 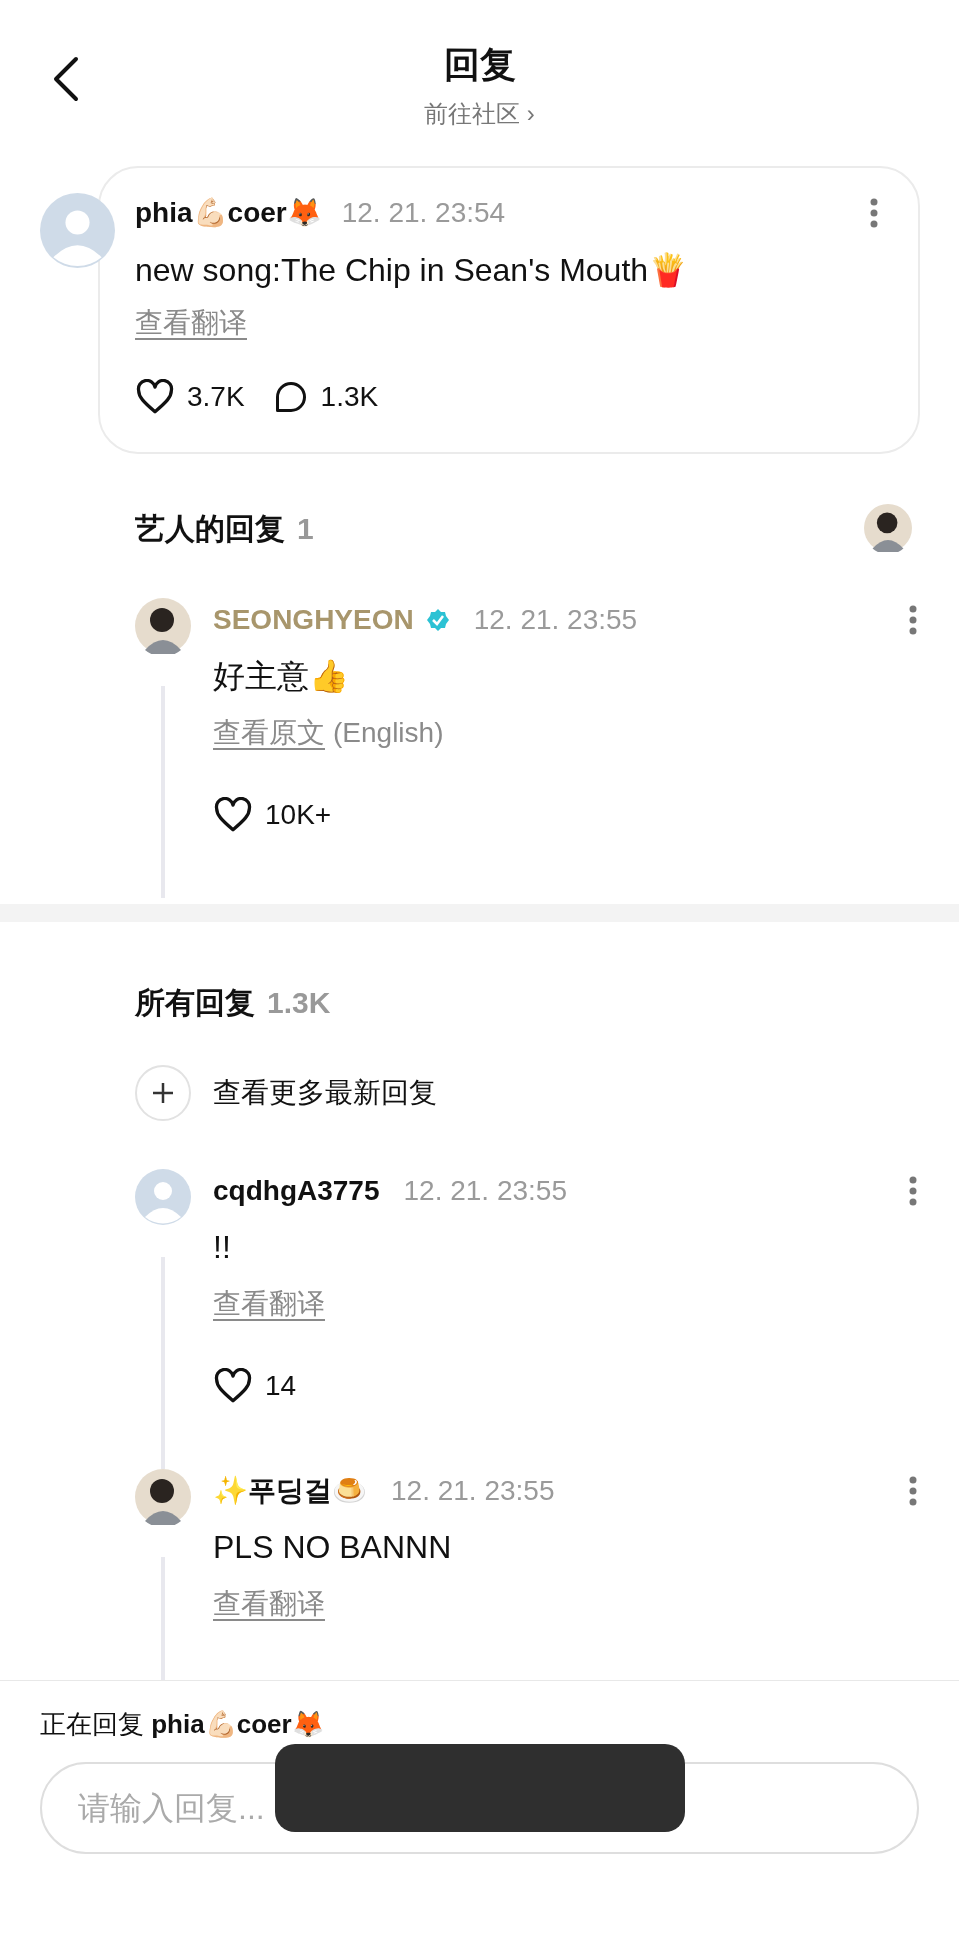 What do you see at coordinates (281, 1386) in the screenshot?
I see `like-count: 14` at bounding box center [281, 1386].